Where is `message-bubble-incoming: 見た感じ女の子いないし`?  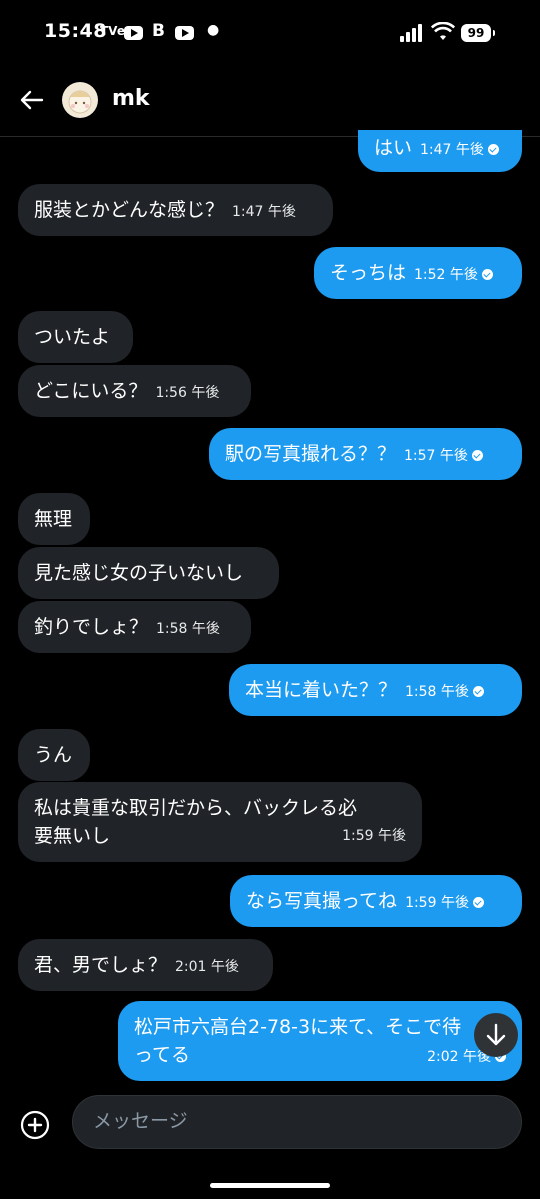 message-bubble-incoming: 見た感じ女の子いないし is located at coordinates (148, 573).